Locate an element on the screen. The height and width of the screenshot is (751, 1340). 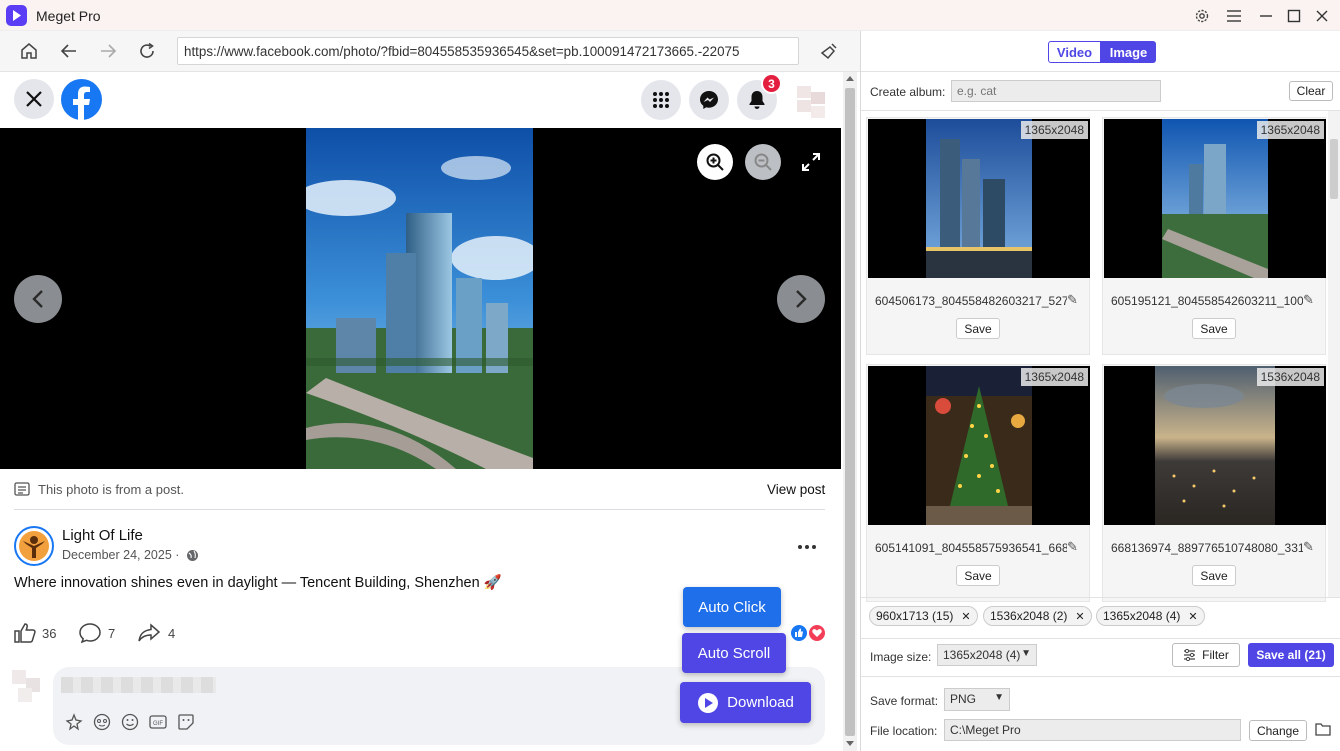
menu-grid-icon is located at coordinates (661, 100).